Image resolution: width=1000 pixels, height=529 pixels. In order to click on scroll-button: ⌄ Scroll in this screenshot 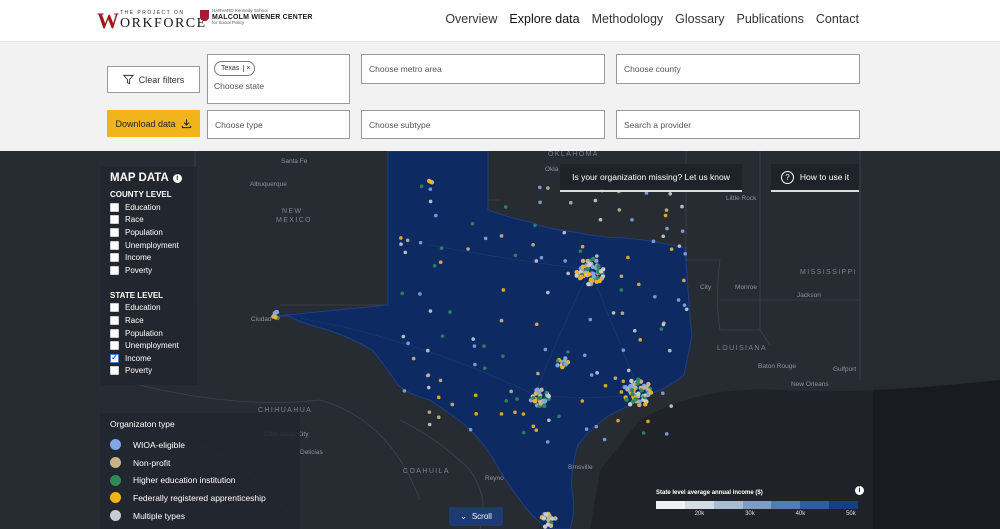, I will do `click(476, 516)`.